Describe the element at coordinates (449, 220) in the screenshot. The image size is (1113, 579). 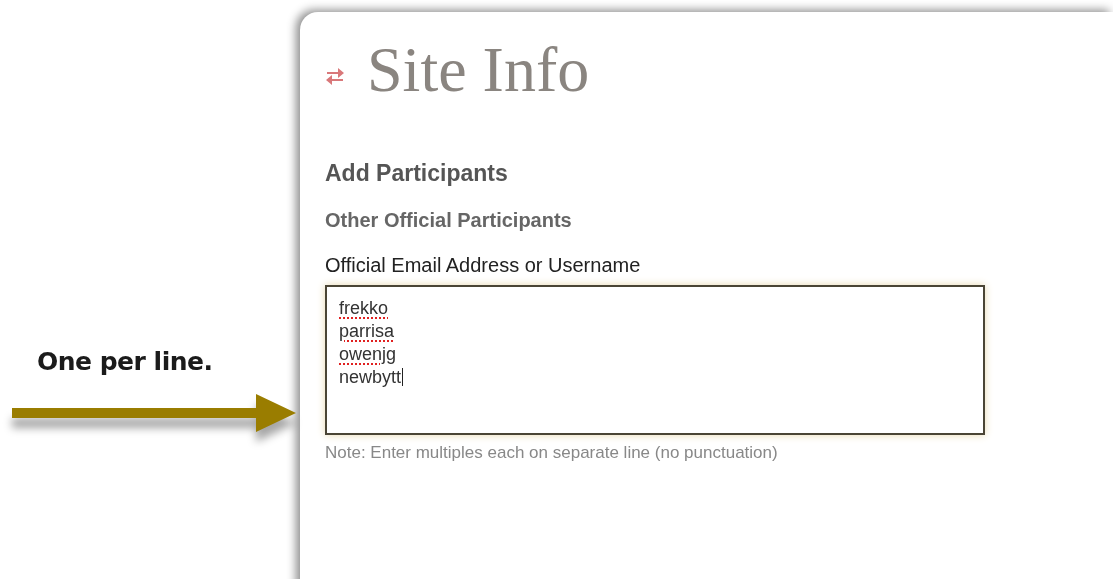
I see `subsection-heading: Other Official Participants` at that location.